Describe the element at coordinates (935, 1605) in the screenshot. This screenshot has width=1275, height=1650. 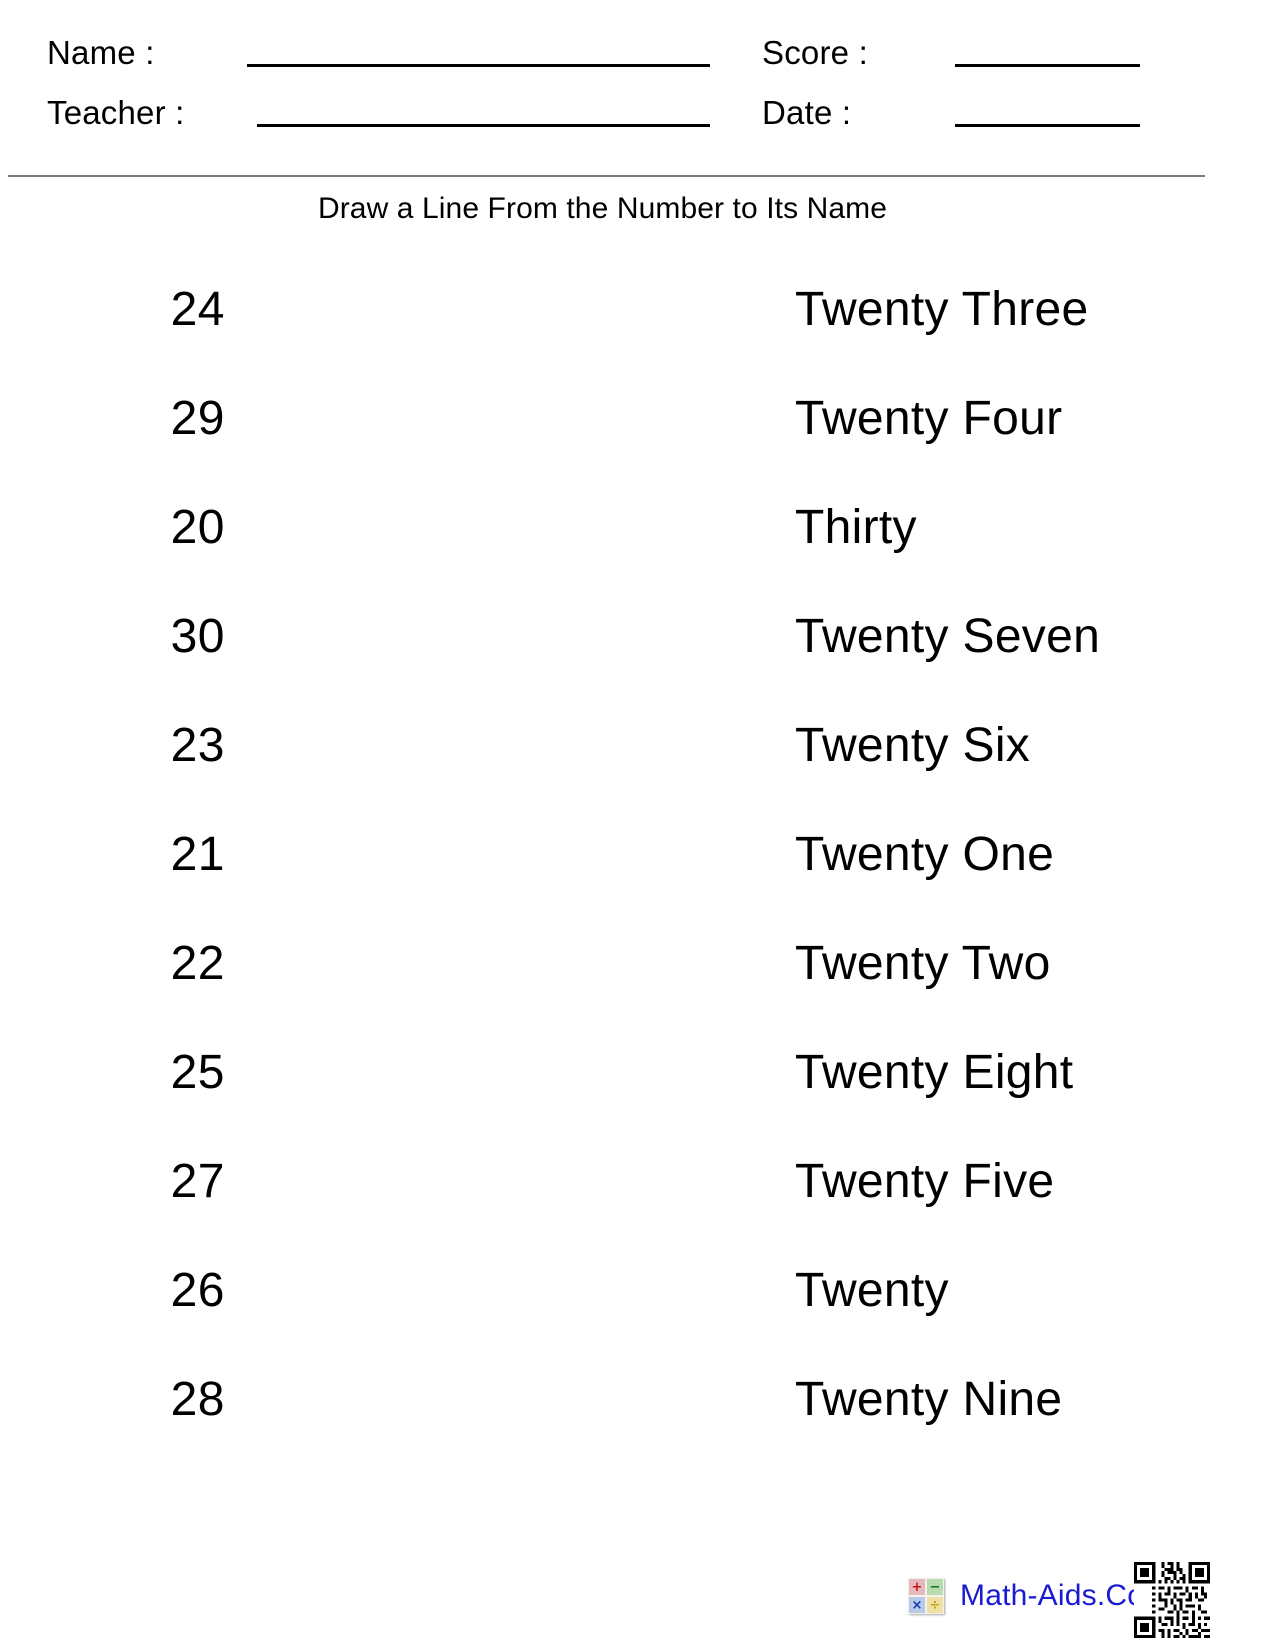
I see `divide-icon: ÷` at that location.